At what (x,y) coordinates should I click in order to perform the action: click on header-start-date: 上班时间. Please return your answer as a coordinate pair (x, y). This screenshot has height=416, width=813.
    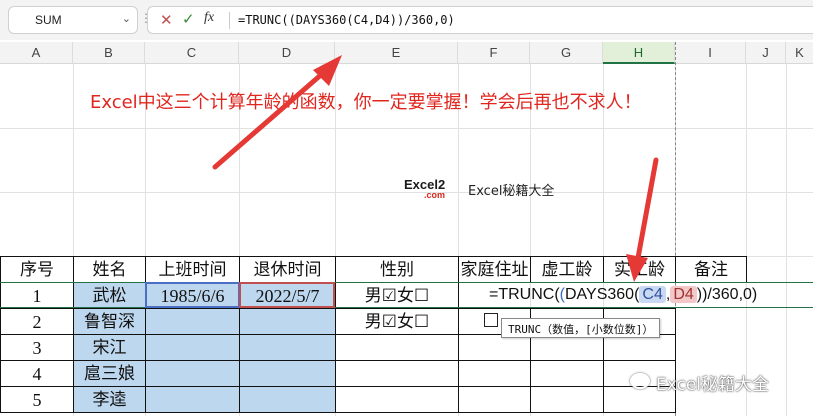
    Looking at the image, I should click on (192, 269).